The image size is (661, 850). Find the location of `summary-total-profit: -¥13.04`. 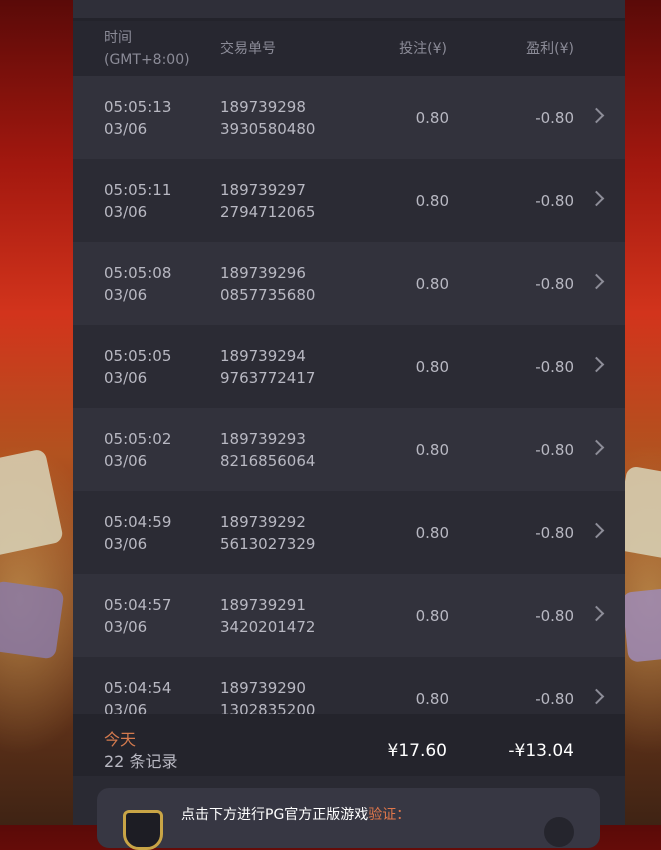

summary-total-profit: -¥13.04 is located at coordinates (541, 751).